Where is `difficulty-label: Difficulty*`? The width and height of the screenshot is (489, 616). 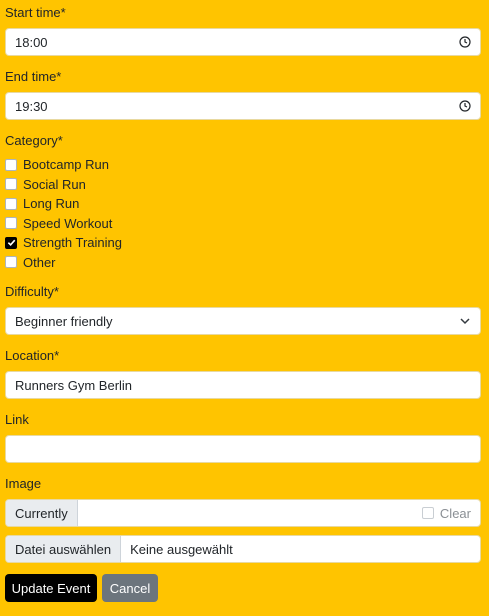 difficulty-label: Difficulty* is located at coordinates (32, 291).